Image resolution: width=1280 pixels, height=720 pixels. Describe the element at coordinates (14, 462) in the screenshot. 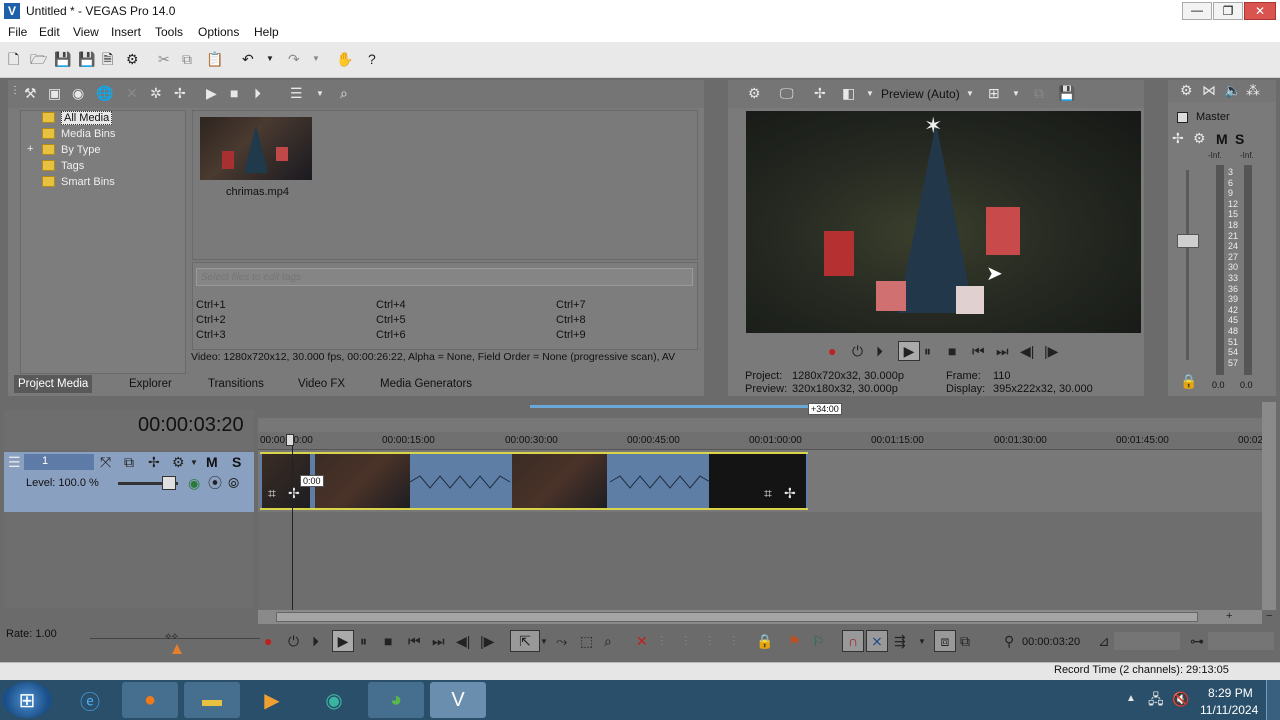

I see `track-collapse-icon: ☰` at that location.